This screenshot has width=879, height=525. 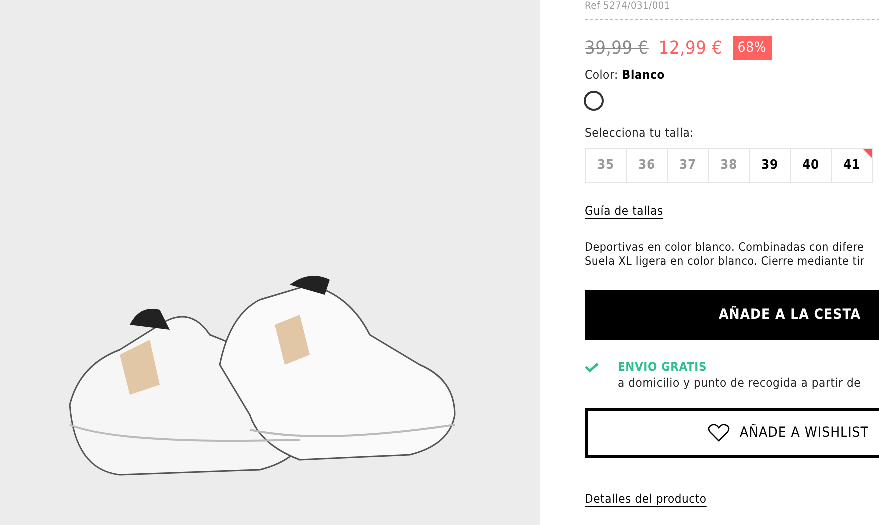 What do you see at coordinates (752, 48) in the screenshot?
I see `discount-badge: 68%` at bounding box center [752, 48].